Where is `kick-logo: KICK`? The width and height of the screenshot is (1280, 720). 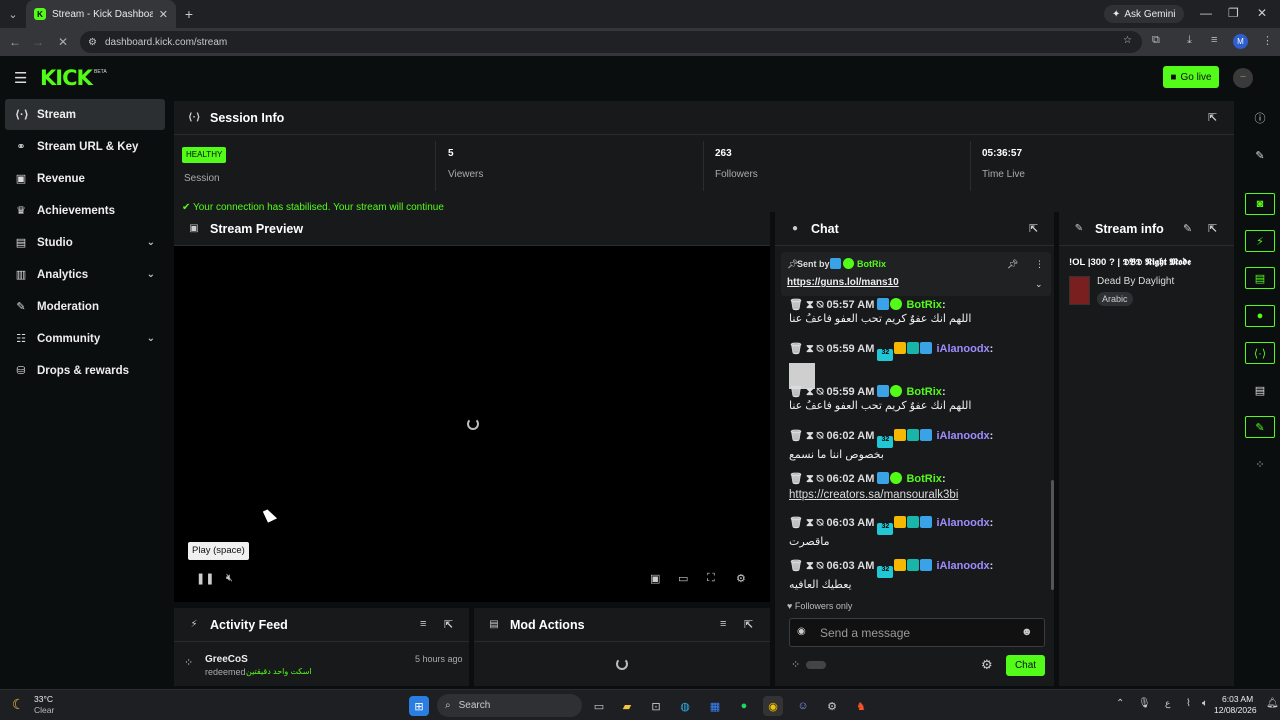
kick-logo: KICK is located at coordinates (66, 78).